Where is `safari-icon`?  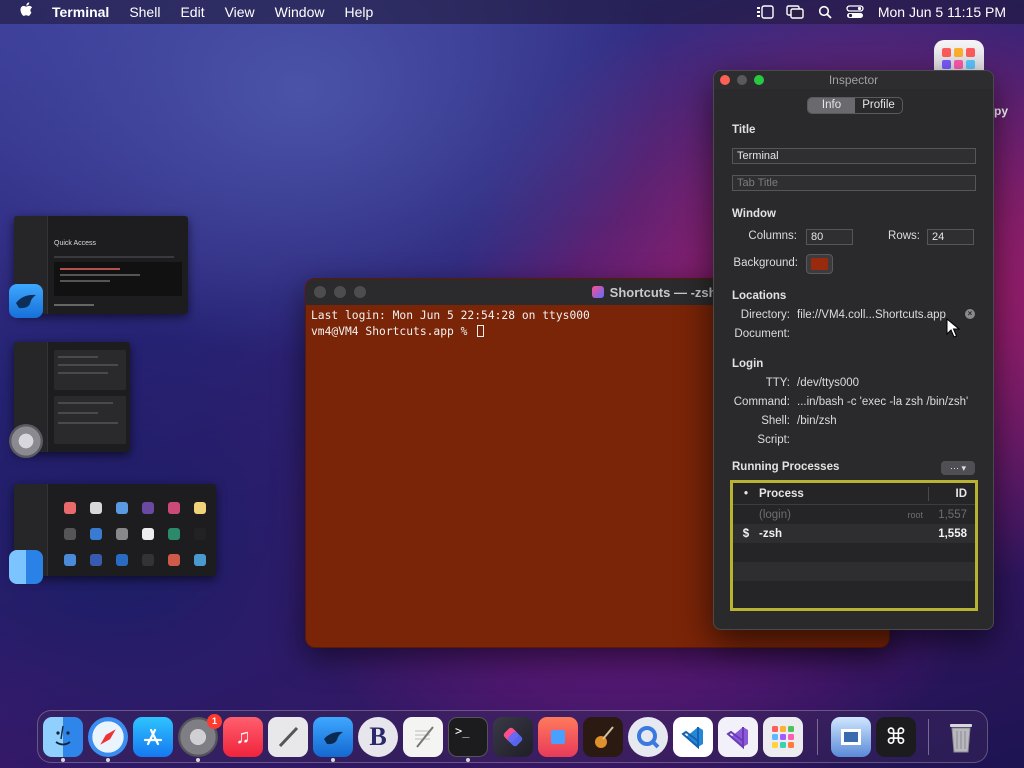 safari-icon is located at coordinates (108, 737).